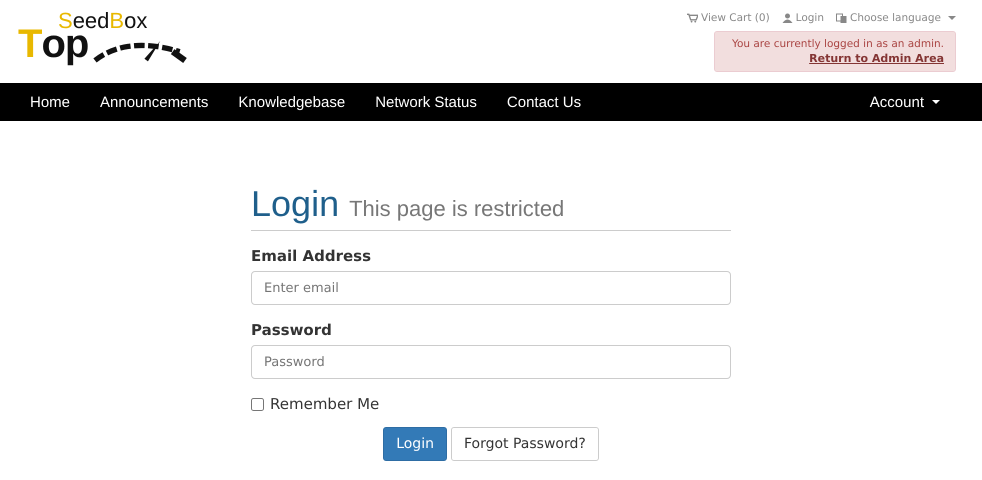  Describe the element at coordinates (311, 256) in the screenshot. I see `field-label: Email Address` at that location.